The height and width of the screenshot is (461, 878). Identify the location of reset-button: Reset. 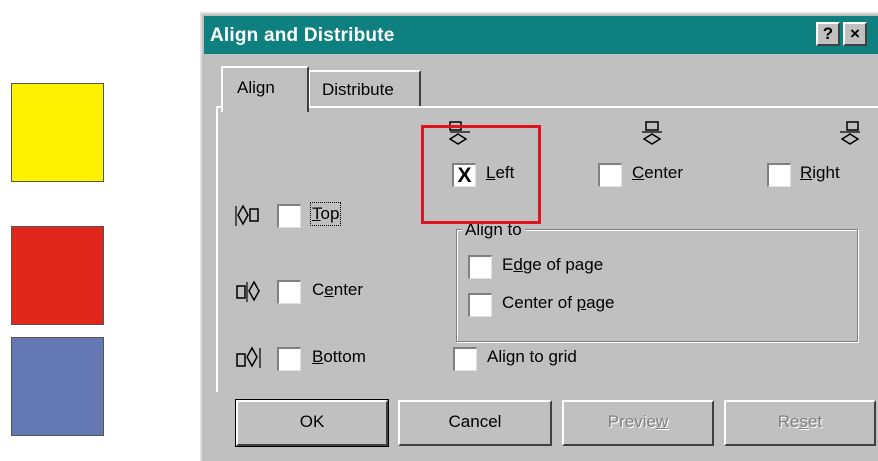
(800, 423).